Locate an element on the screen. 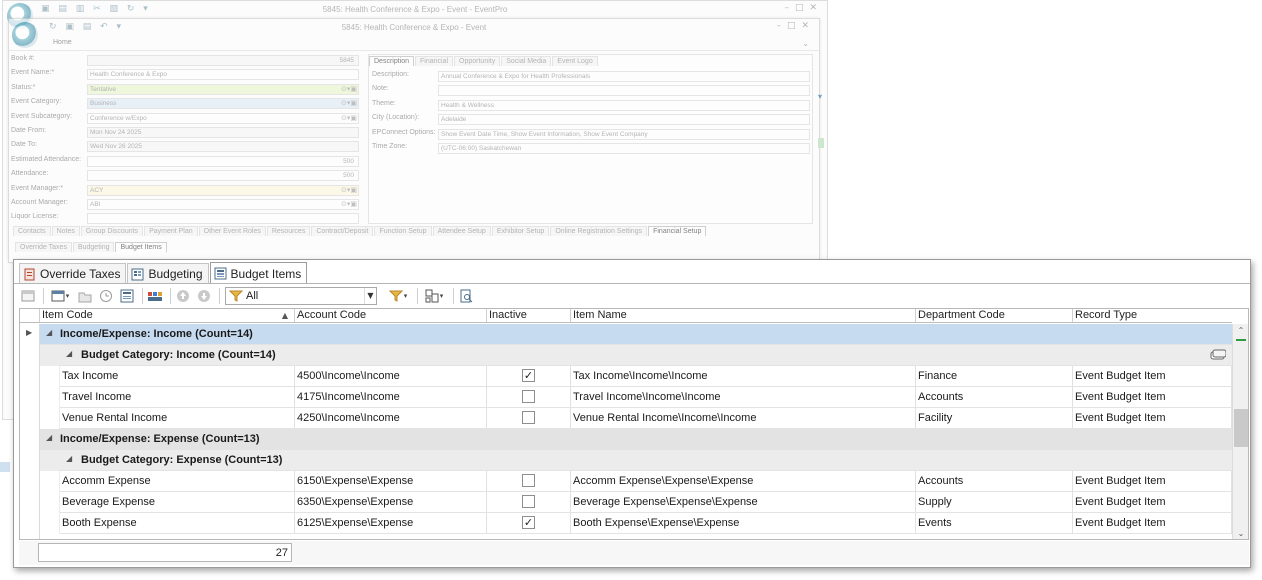 The width and height of the screenshot is (1262, 580). field-input is located at coordinates (223, 219).